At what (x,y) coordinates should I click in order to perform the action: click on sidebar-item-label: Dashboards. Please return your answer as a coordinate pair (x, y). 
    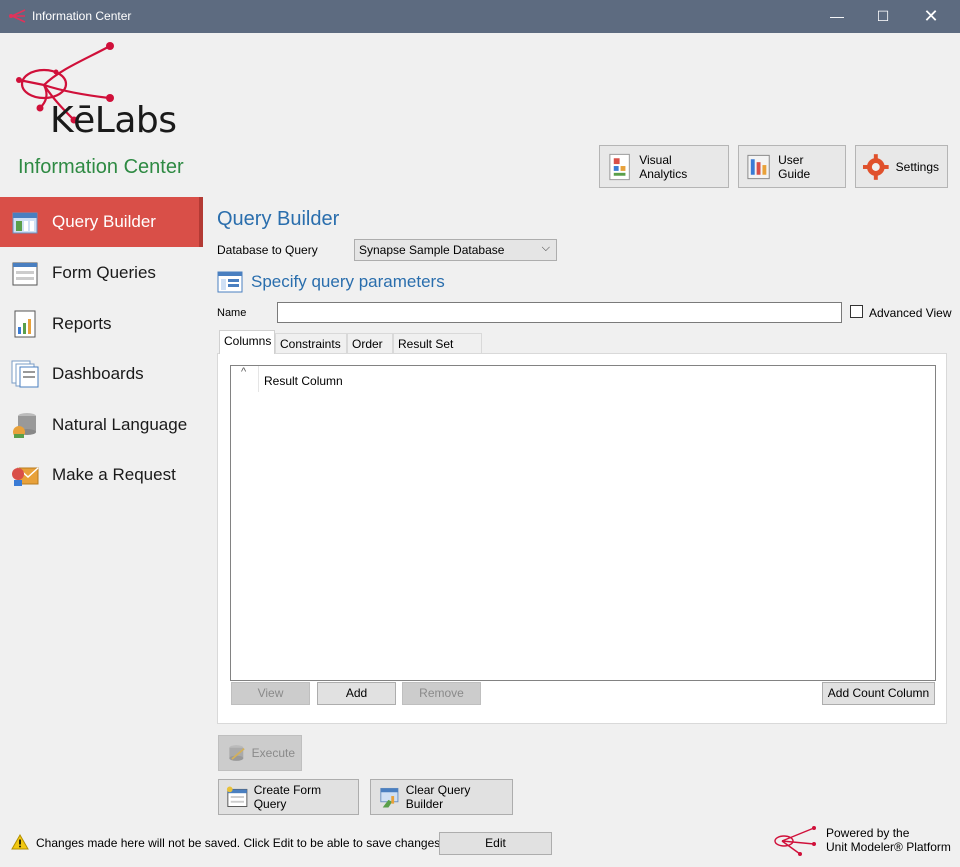
    Looking at the image, I should click on (98, 373).